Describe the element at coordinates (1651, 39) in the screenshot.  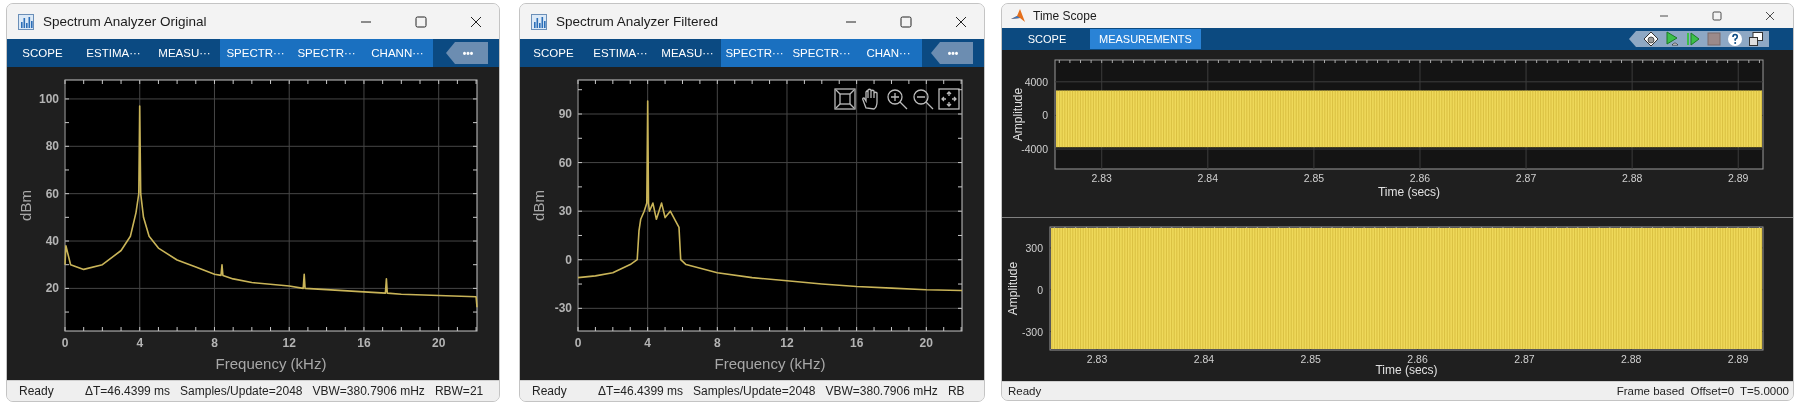
I see `diamond-gear-icon` at that location.